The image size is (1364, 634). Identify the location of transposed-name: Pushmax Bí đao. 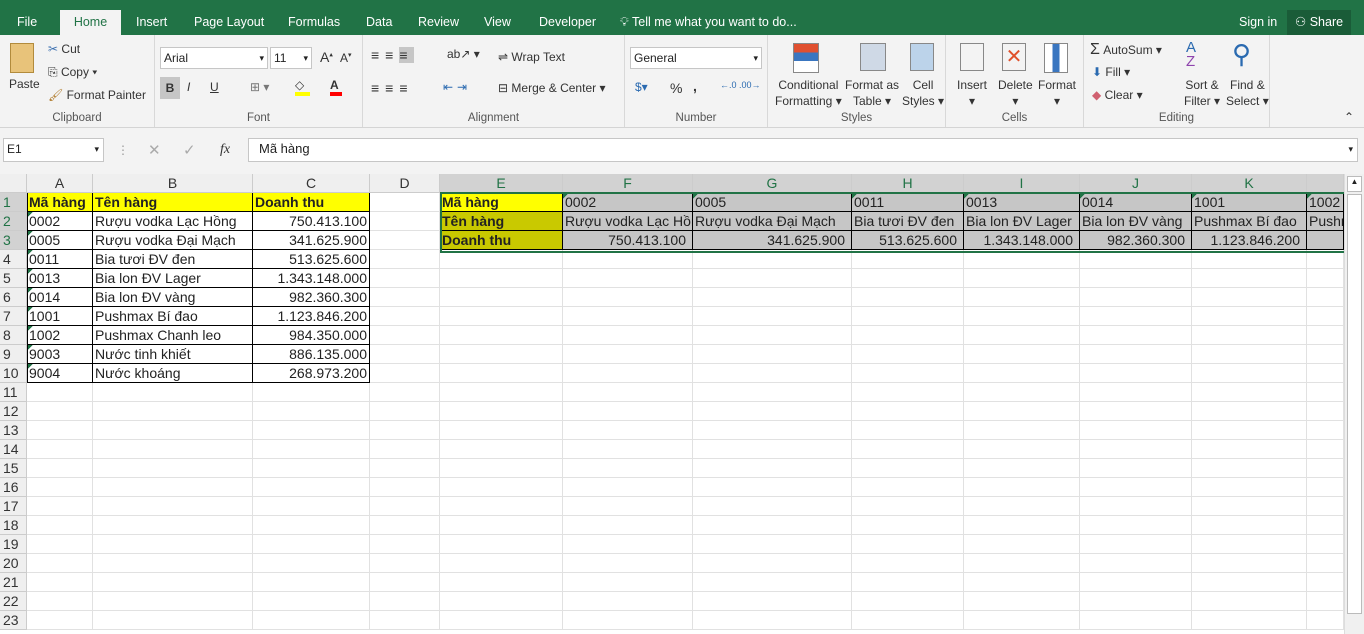
(1249, 221).